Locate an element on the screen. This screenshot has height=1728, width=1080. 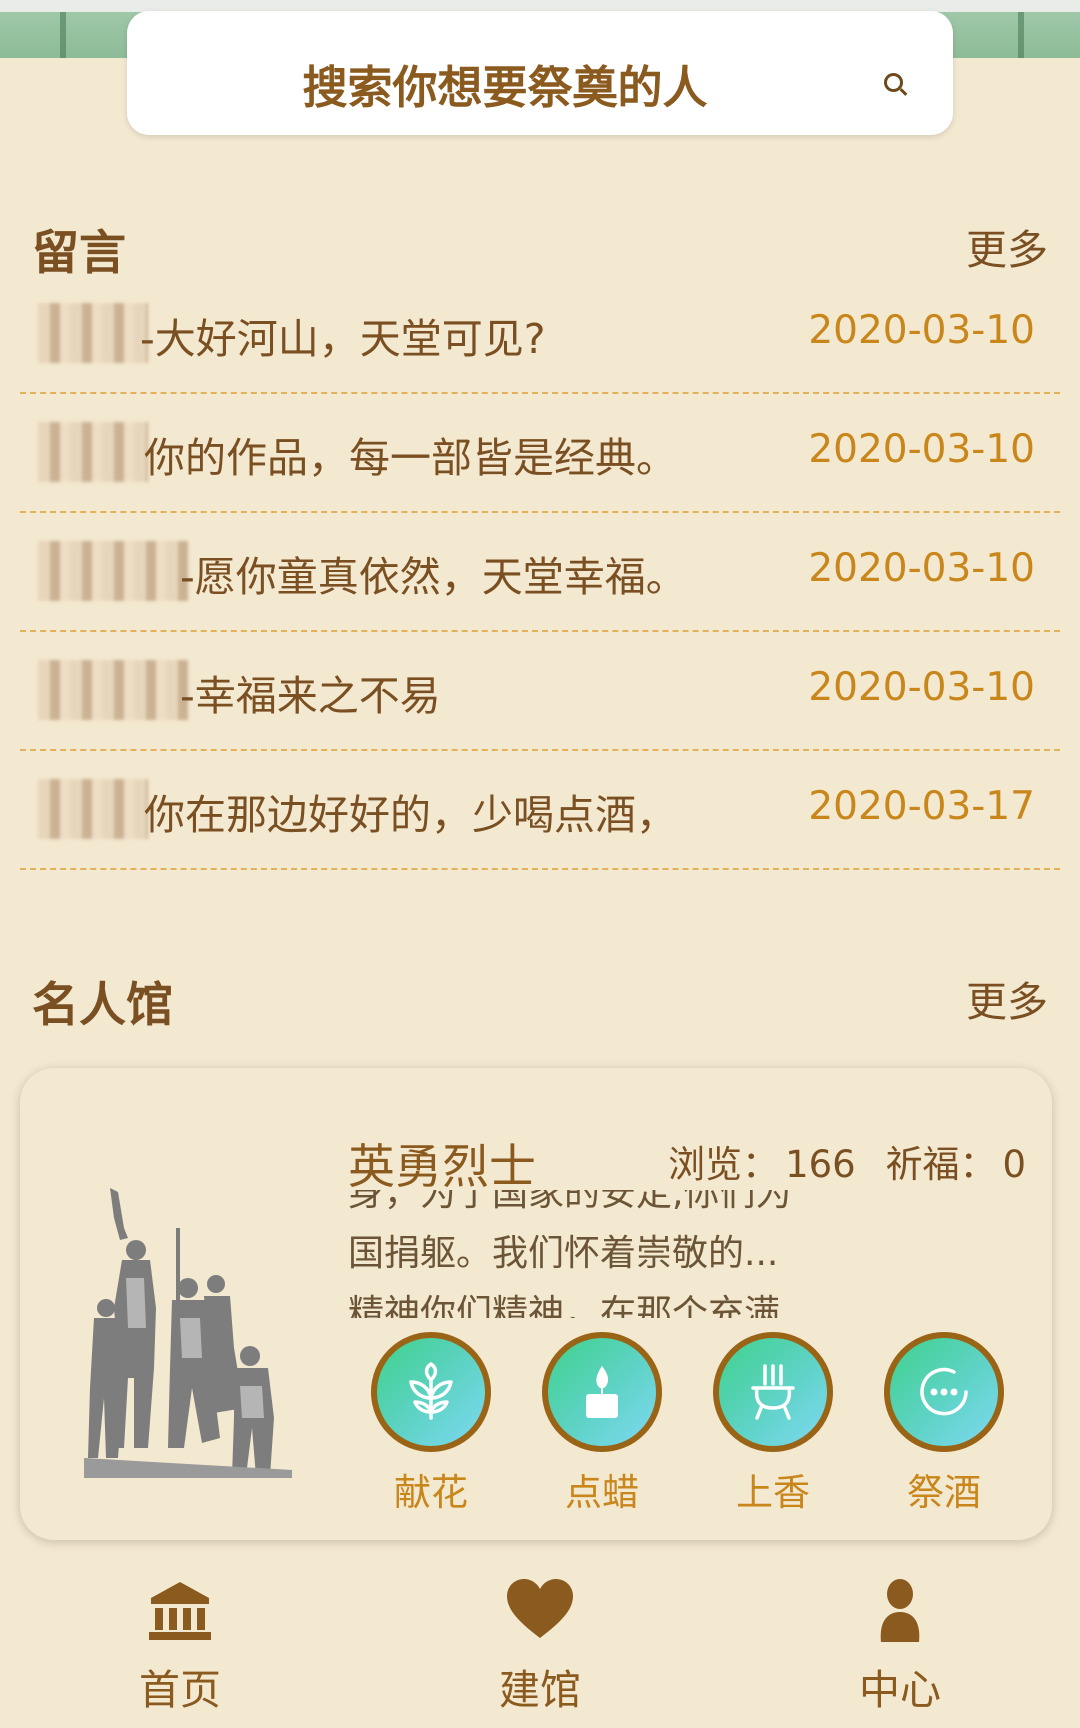
message-text: -大好河山，天堂可见? is located at coordinates (343, 339).